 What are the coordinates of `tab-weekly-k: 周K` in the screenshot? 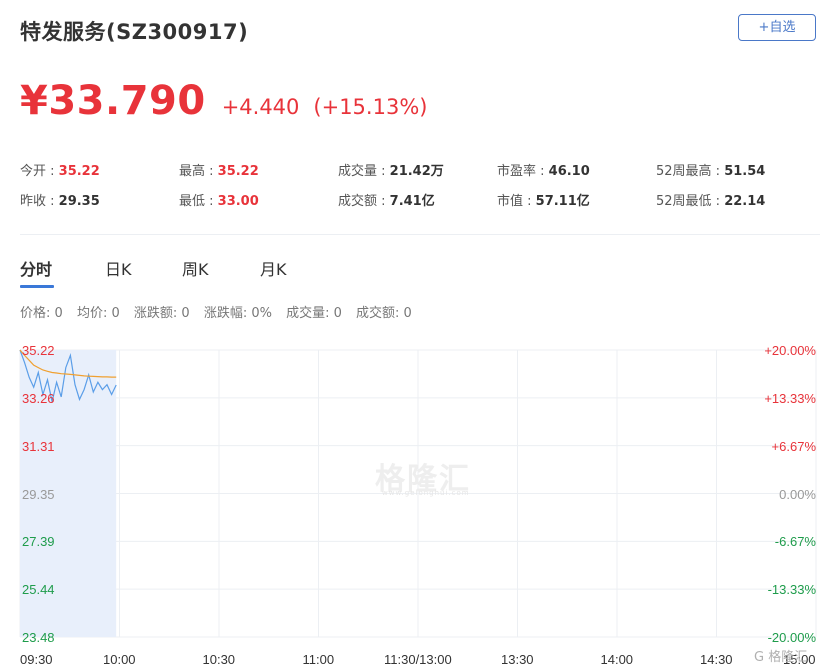 It's located at (195, 268).